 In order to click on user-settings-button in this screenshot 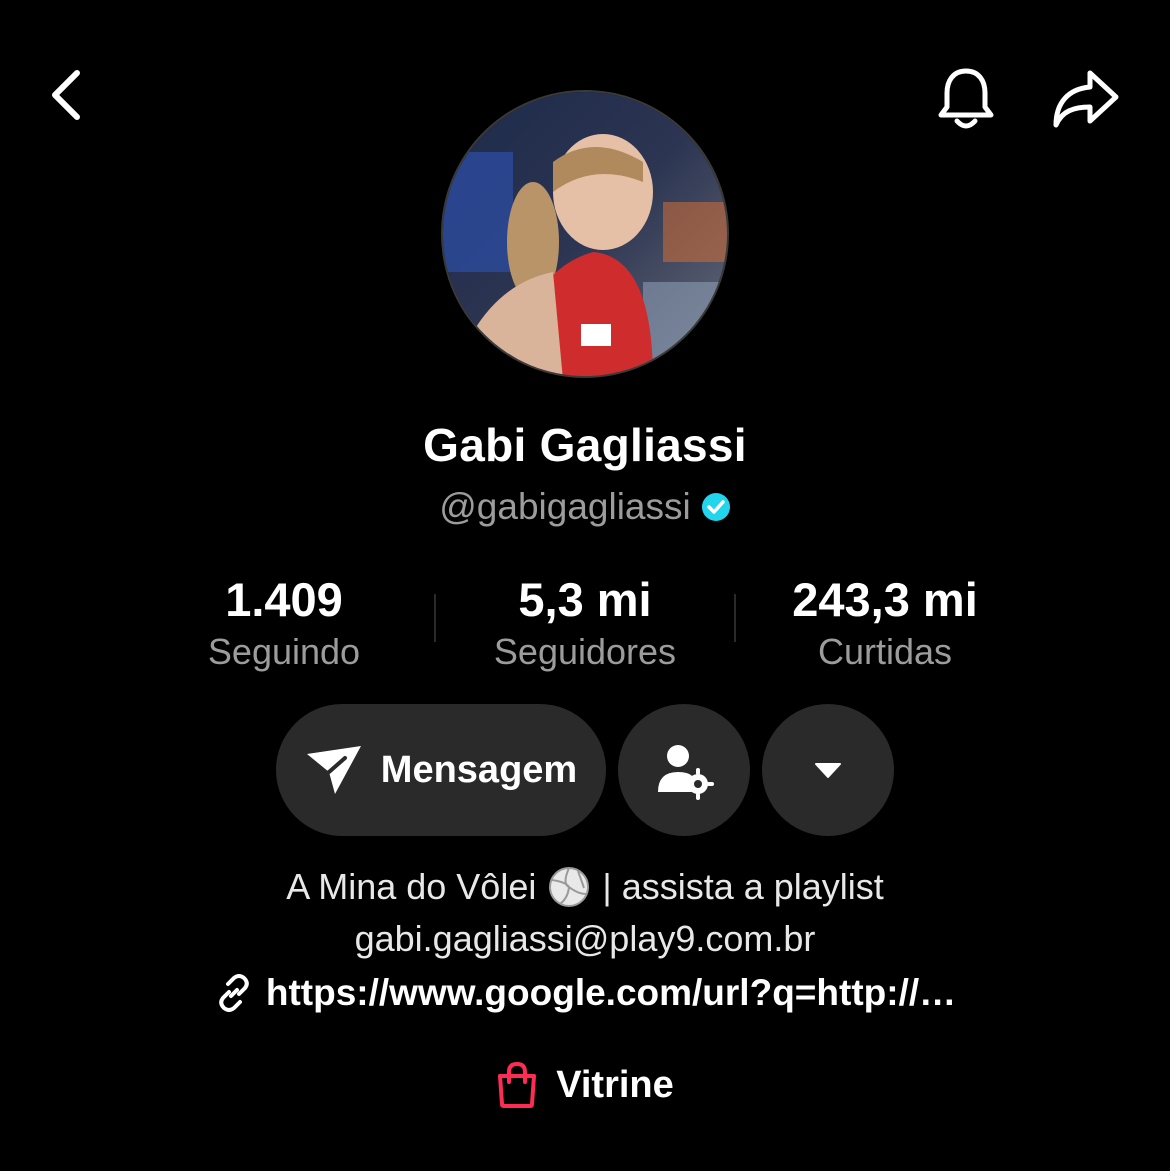, I will do `click(684, 770)`.